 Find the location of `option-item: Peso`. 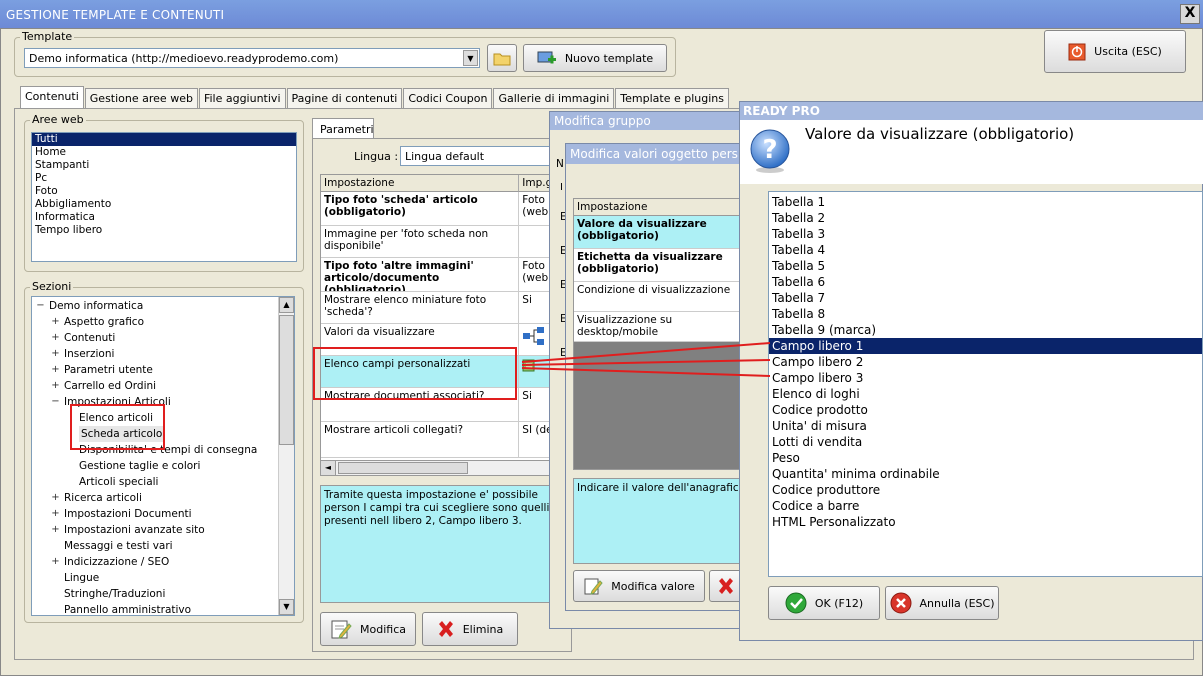

option-item: Peso is located at coordinates (985, 458).